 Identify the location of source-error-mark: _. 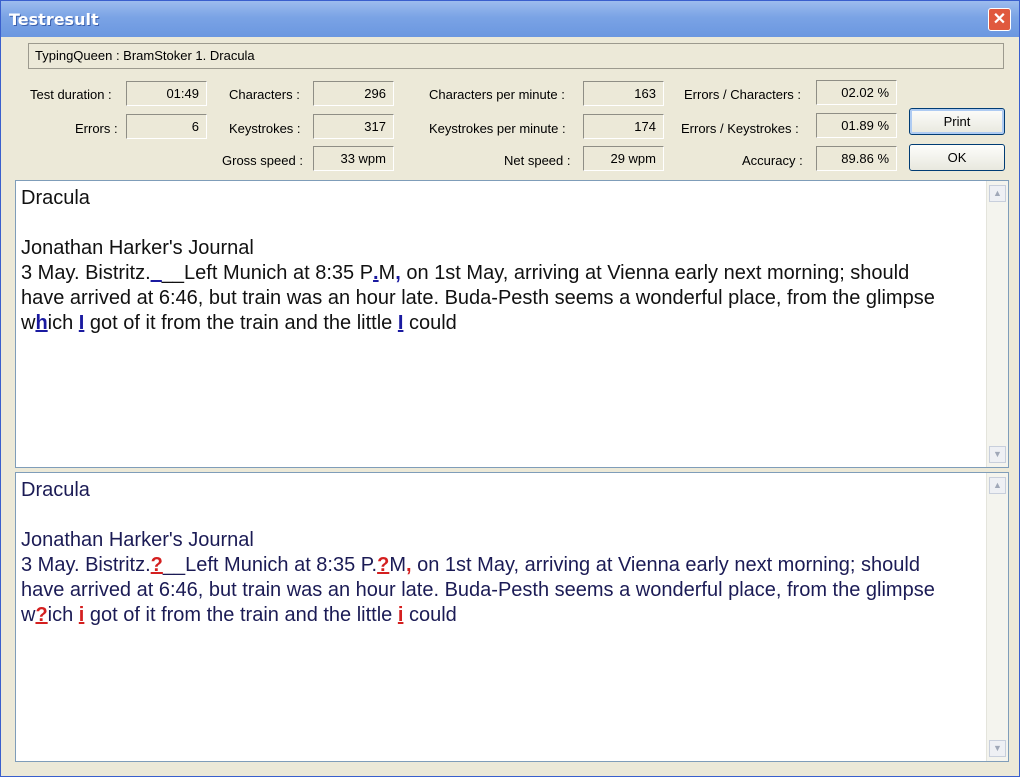
(156, 273).